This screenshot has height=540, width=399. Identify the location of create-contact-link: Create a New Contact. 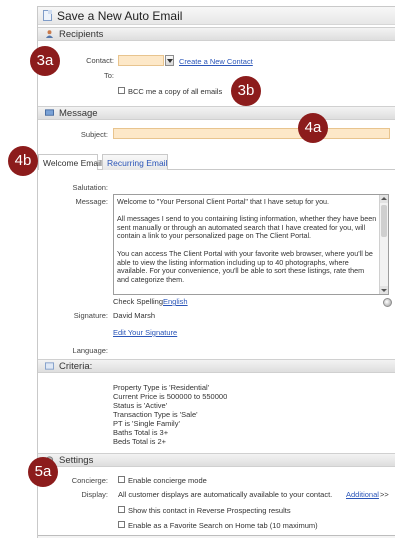
(216, 61).